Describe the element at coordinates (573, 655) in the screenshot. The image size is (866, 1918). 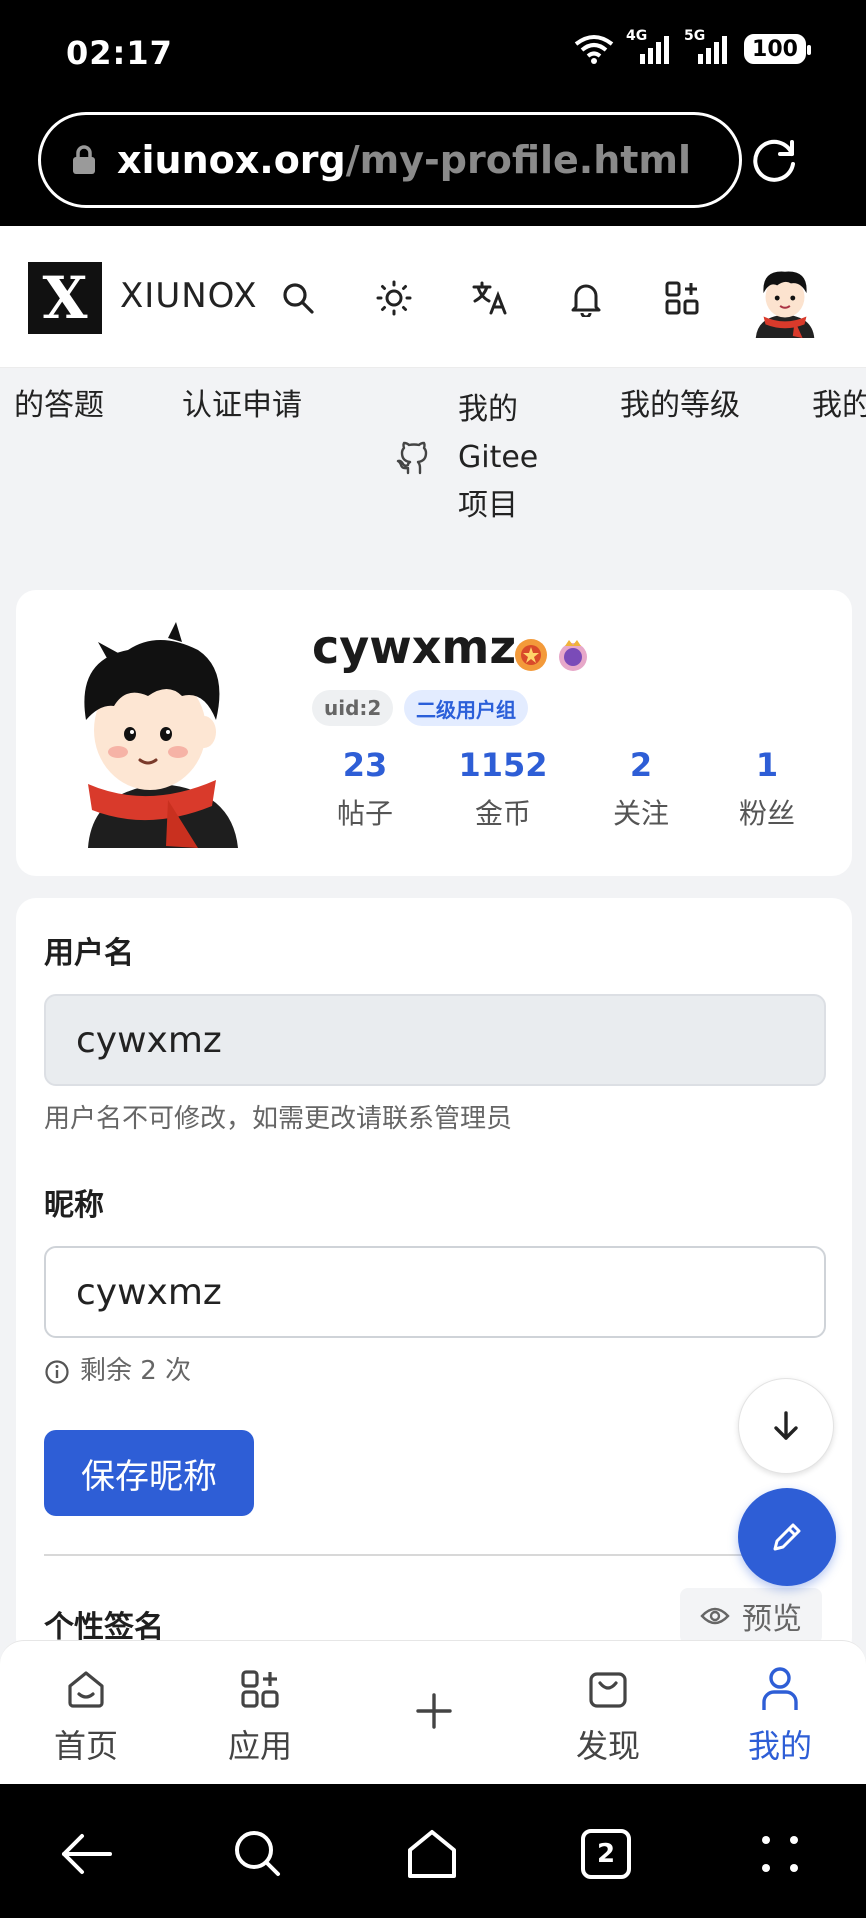
I see `crown-medal-icon` at that location.